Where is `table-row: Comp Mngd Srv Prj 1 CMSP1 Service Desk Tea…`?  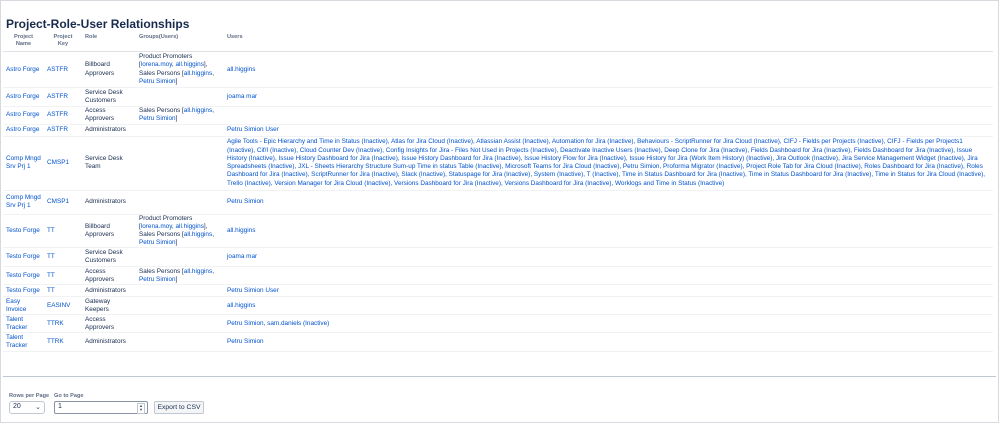 table-row: Comp Mngd Srv Prj 1 CMSP1 Service Desk Tea… is located at coordinates (498, 163).